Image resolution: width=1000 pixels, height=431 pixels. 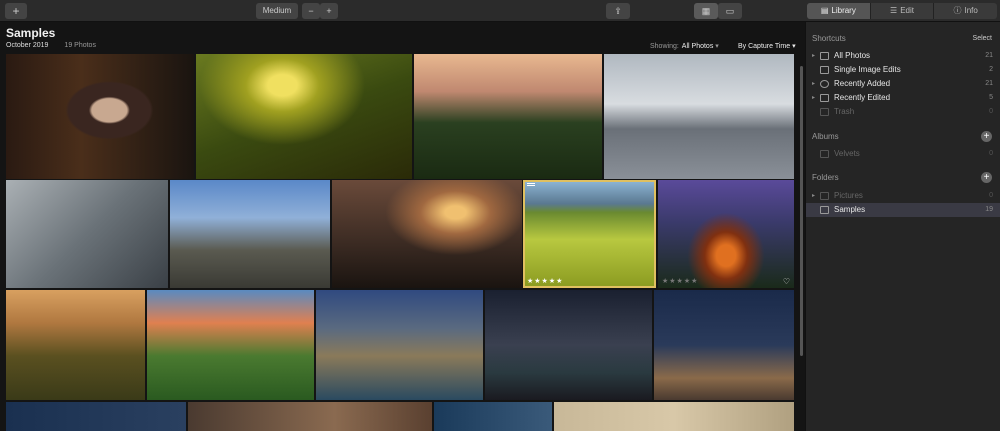 I want to click on sidebar-item-count: 19, so click(x=989, y=209).